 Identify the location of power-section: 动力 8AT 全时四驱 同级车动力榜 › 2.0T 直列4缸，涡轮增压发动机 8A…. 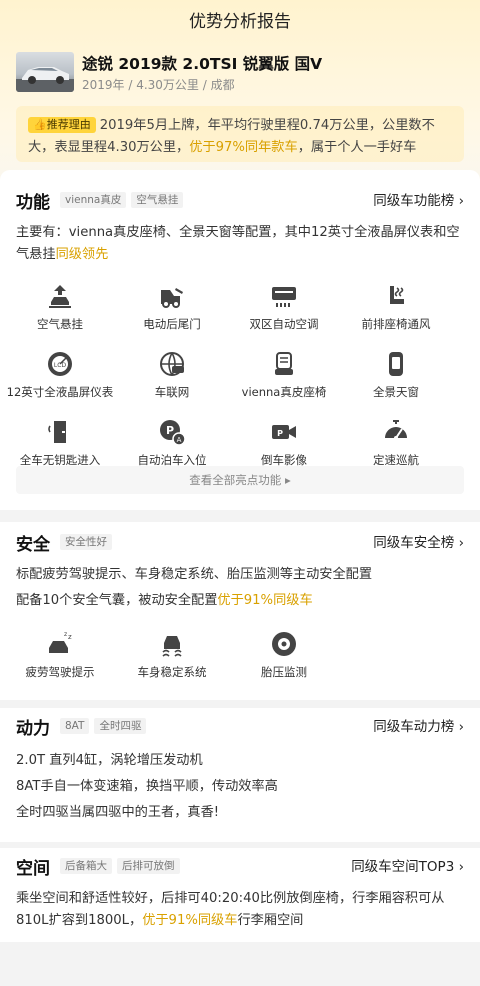
(240, 775).